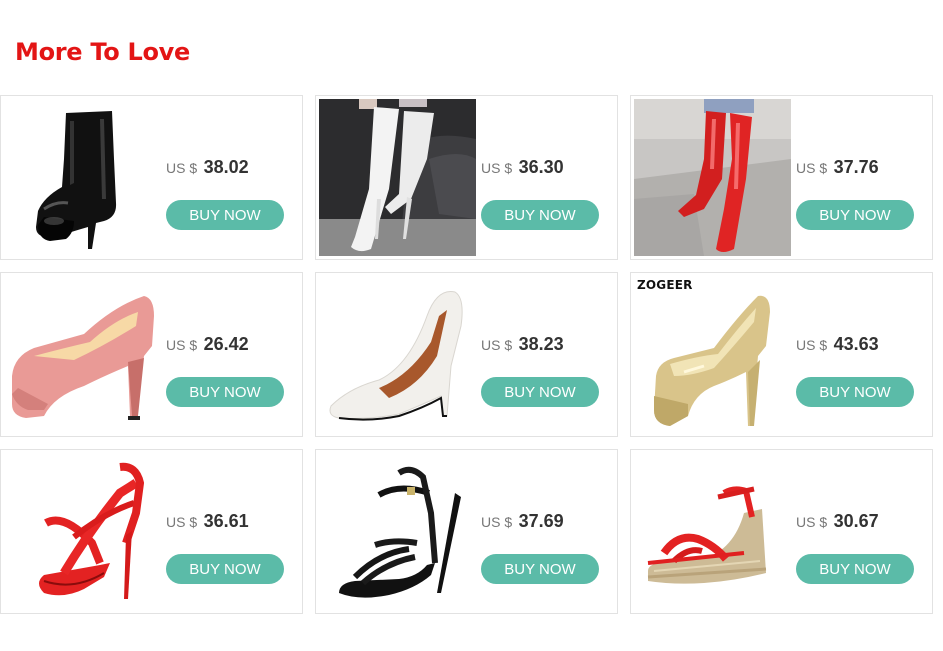  What do you see at coordinates (397, 531) in the screenshot?
I see `black-strappy-sandal-icon` at bounding box center [397, 531].